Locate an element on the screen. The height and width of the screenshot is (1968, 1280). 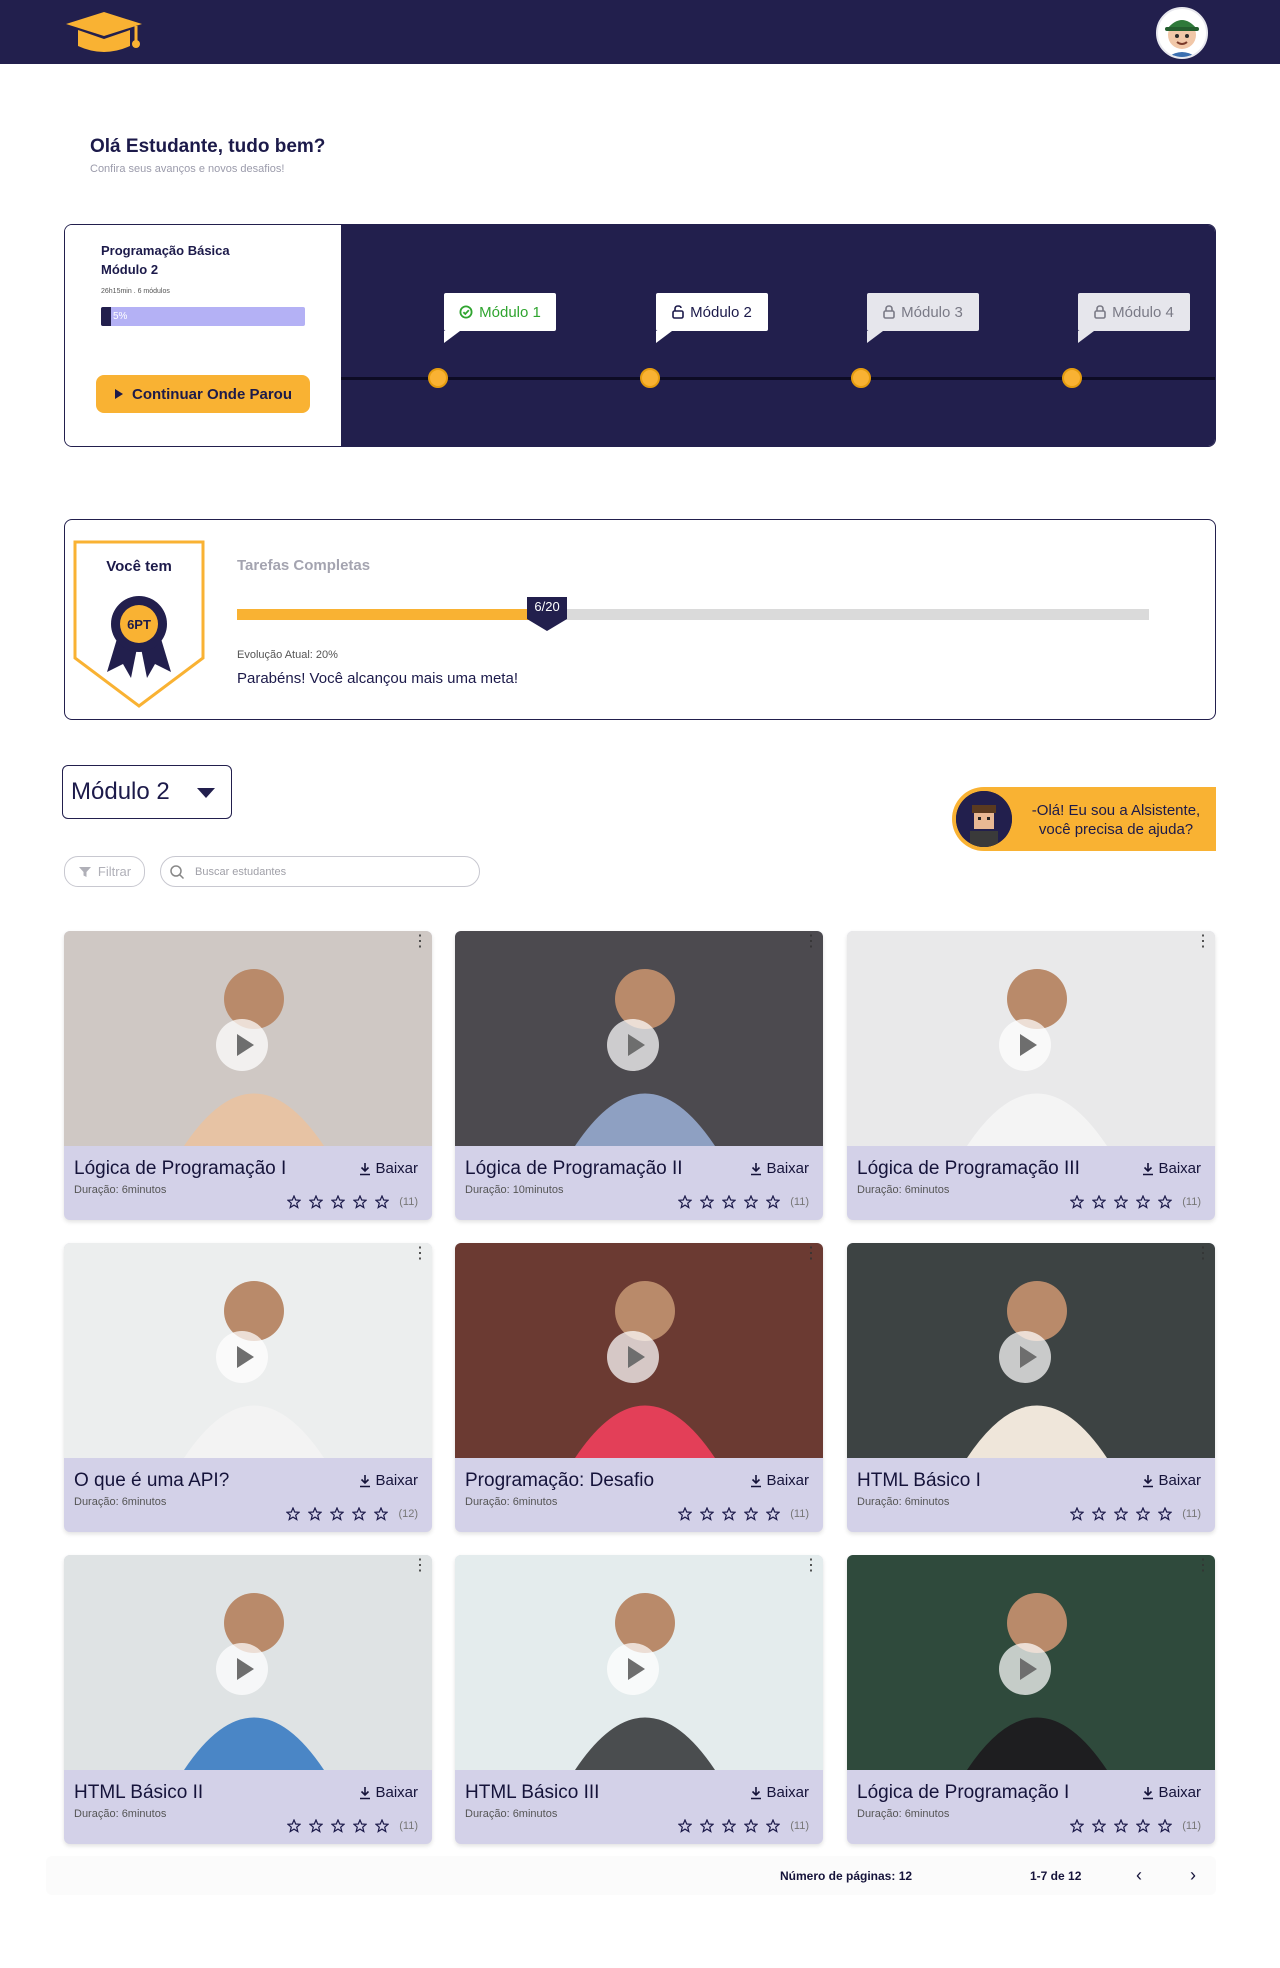
module-flag-3: Módulo 3 is located at coordinates (923, 318).